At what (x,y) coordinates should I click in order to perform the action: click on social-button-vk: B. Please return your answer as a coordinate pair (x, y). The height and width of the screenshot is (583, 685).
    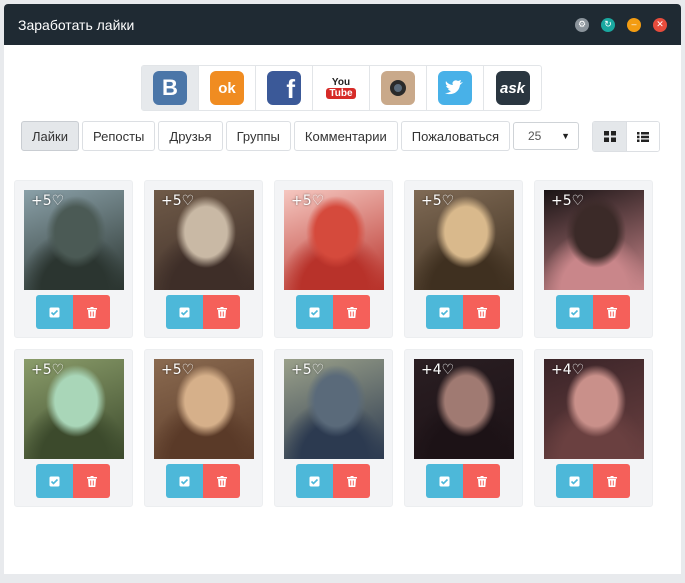
    Looking at the image, I should click on (170, 88).